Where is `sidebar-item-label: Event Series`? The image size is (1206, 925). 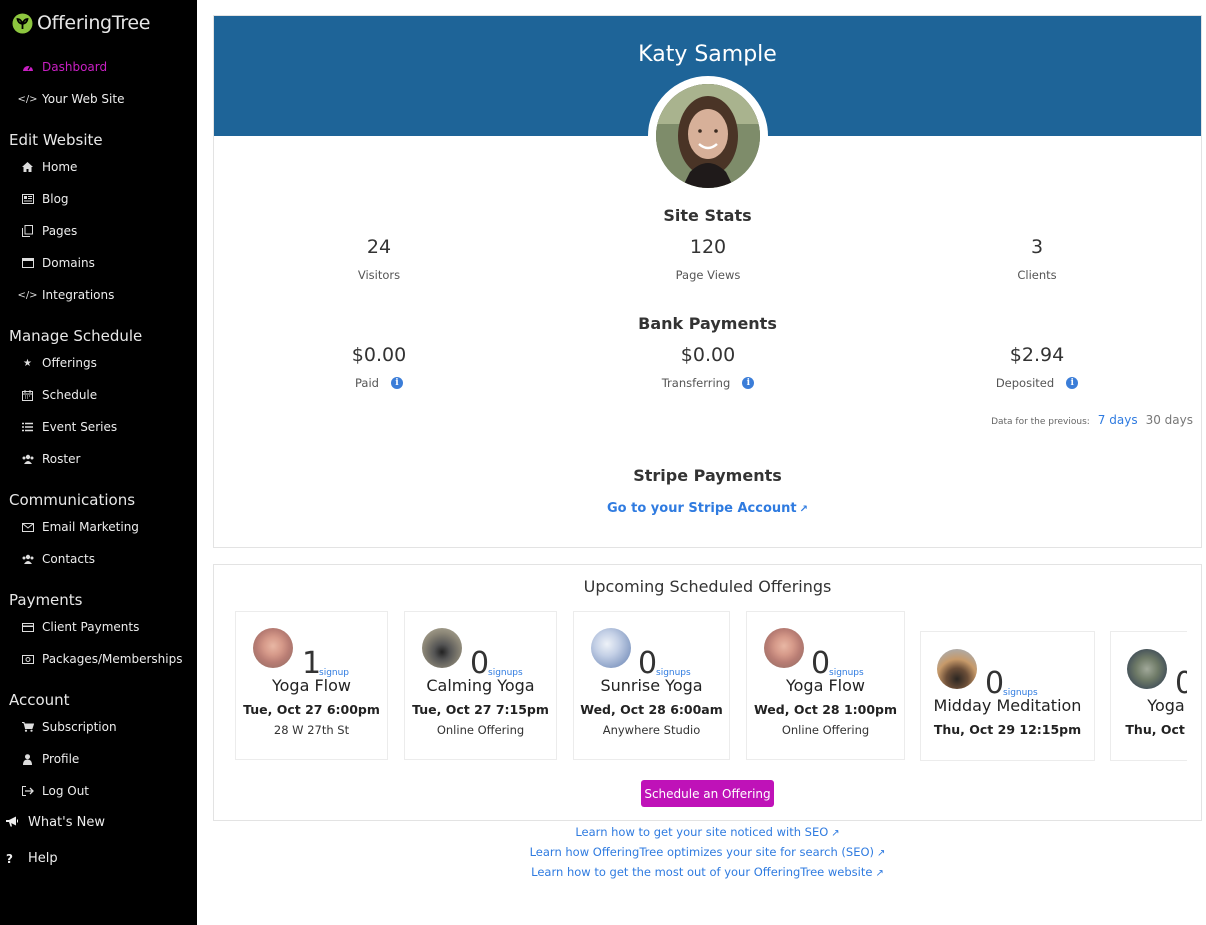 sidebar-item-label: Event Series is located at coordinates (80, 427).